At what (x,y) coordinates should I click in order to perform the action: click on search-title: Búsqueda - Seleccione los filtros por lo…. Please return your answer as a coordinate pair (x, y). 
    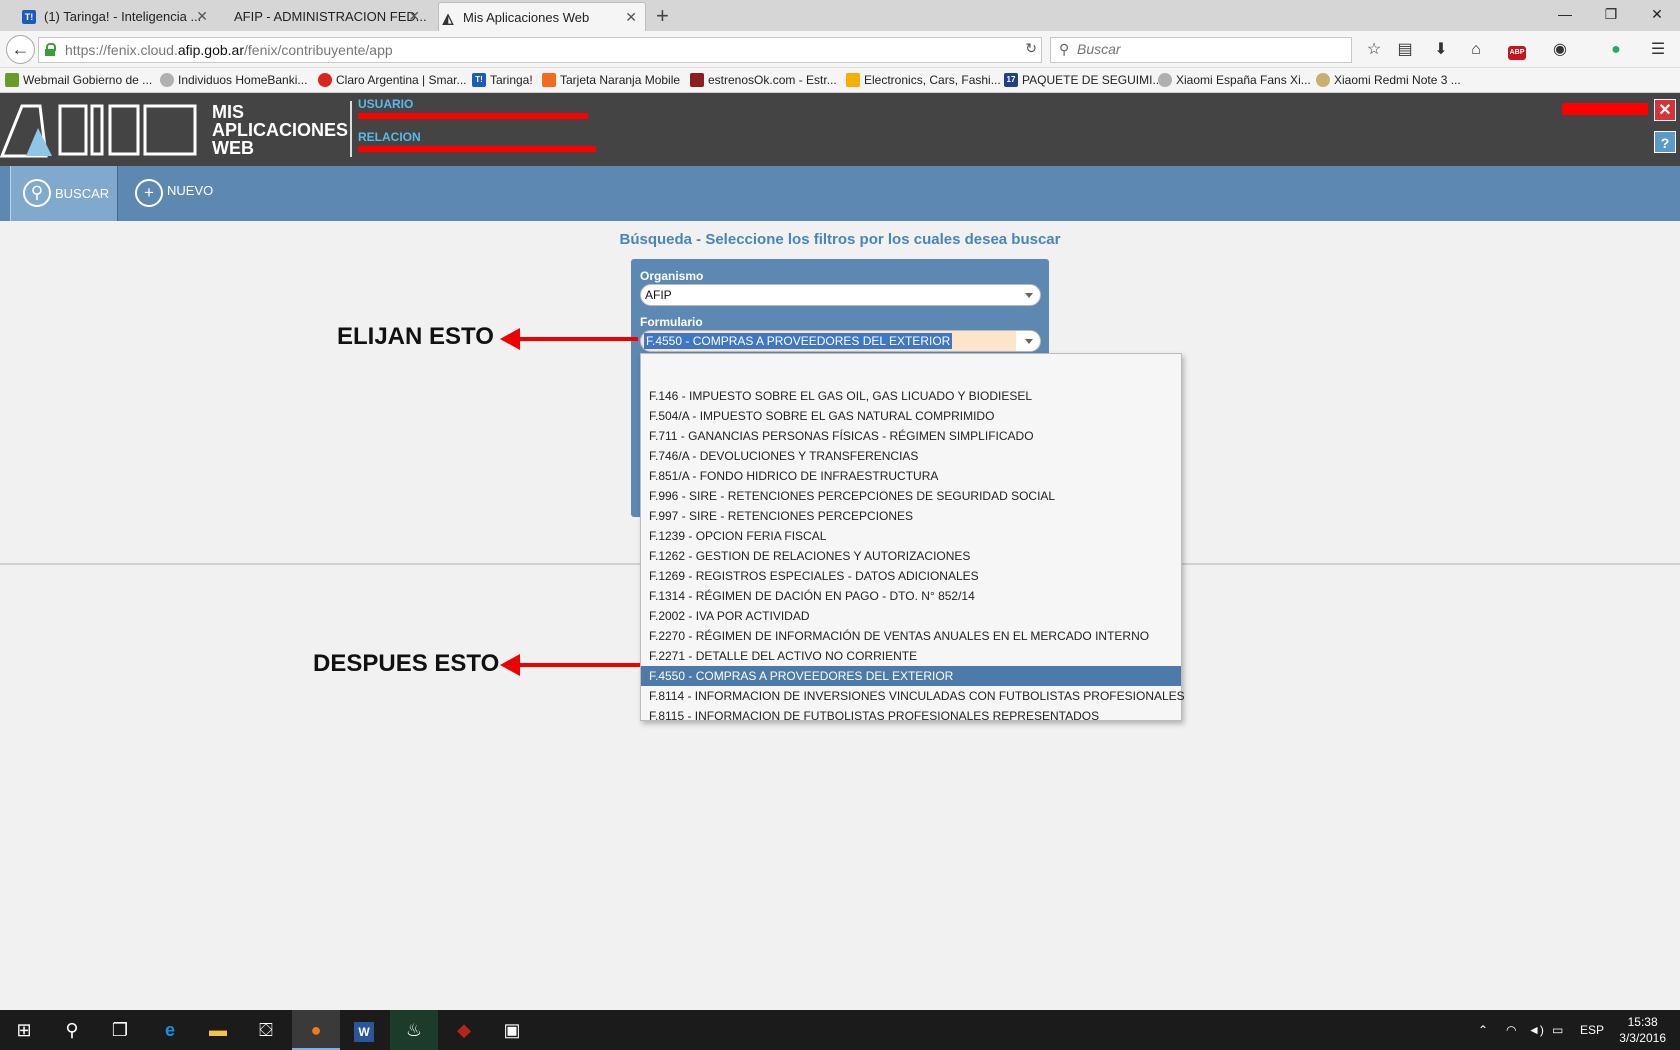
    Looking at the image, I should click on (840, 239).